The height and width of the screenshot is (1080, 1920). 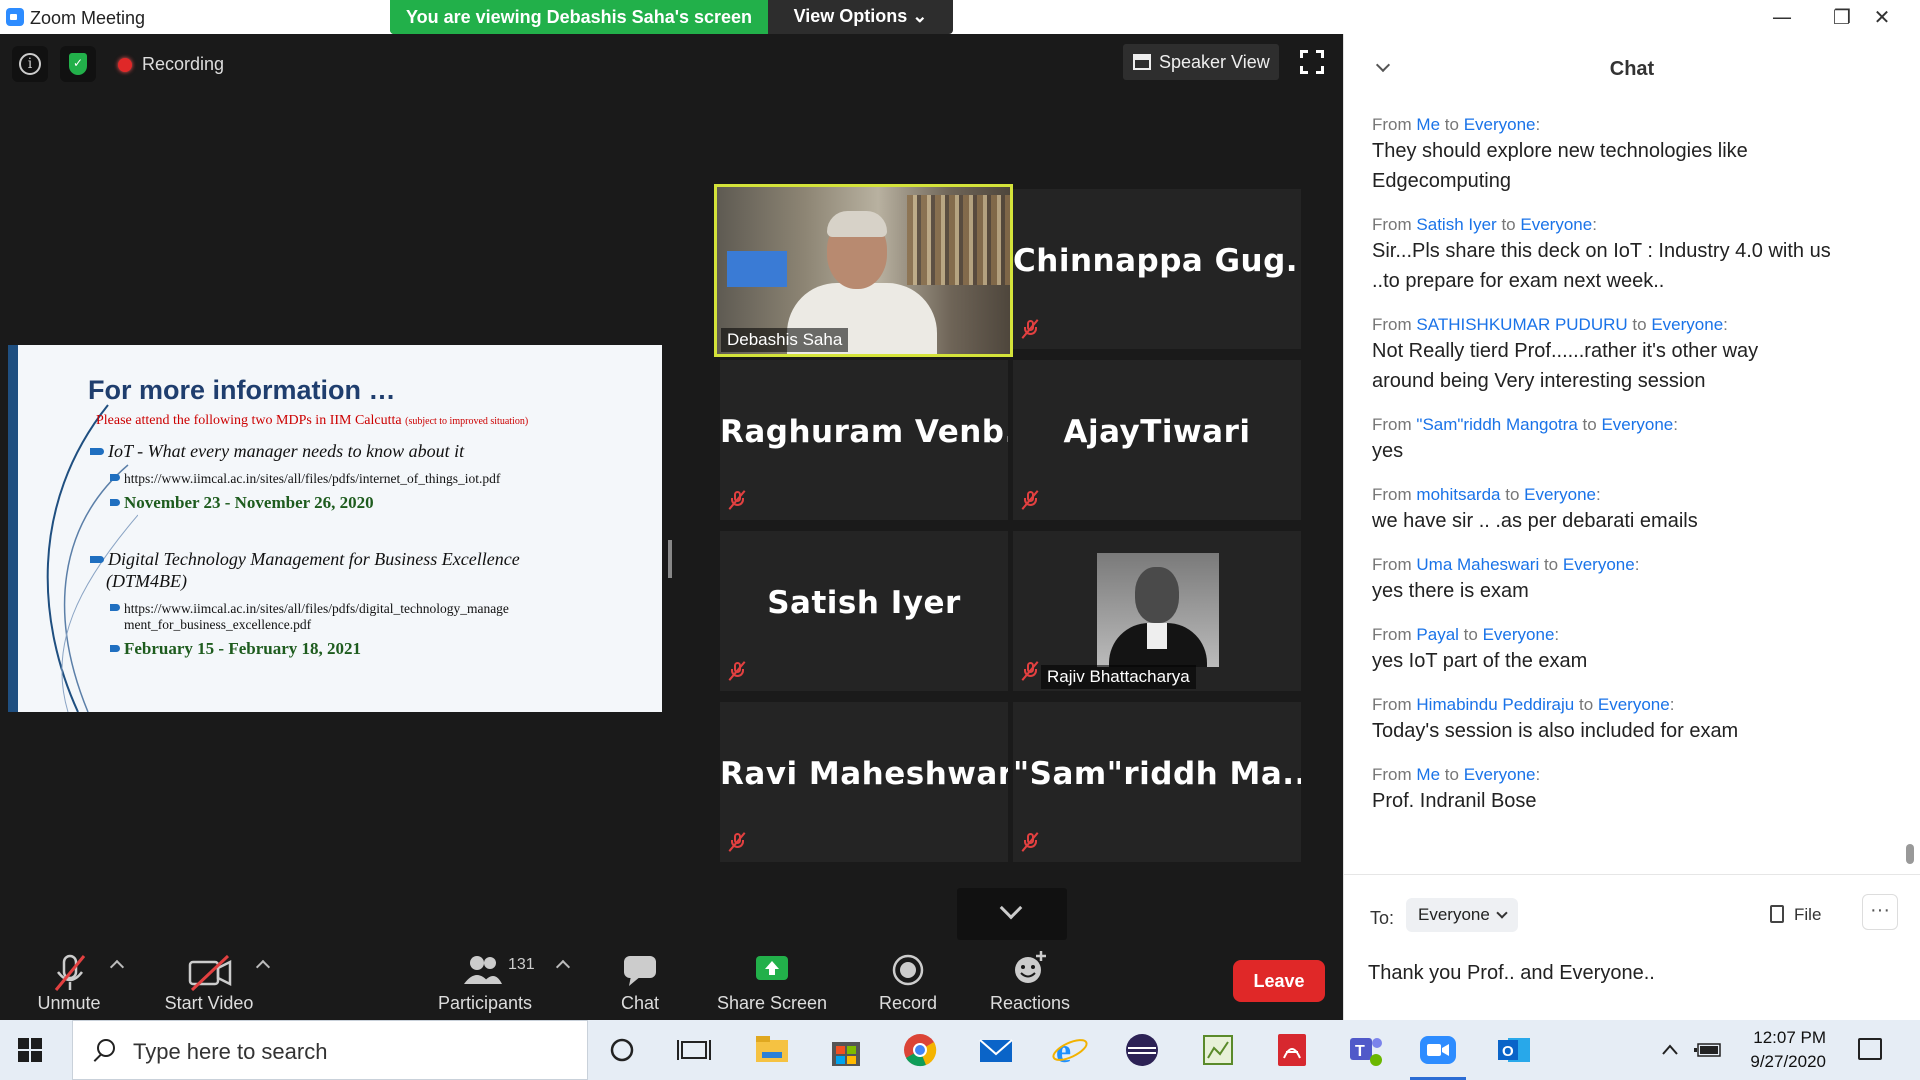 I want to click on chat-sender-name: SATHISHKUMAR PUDURU, so click(x=1521, y=324).